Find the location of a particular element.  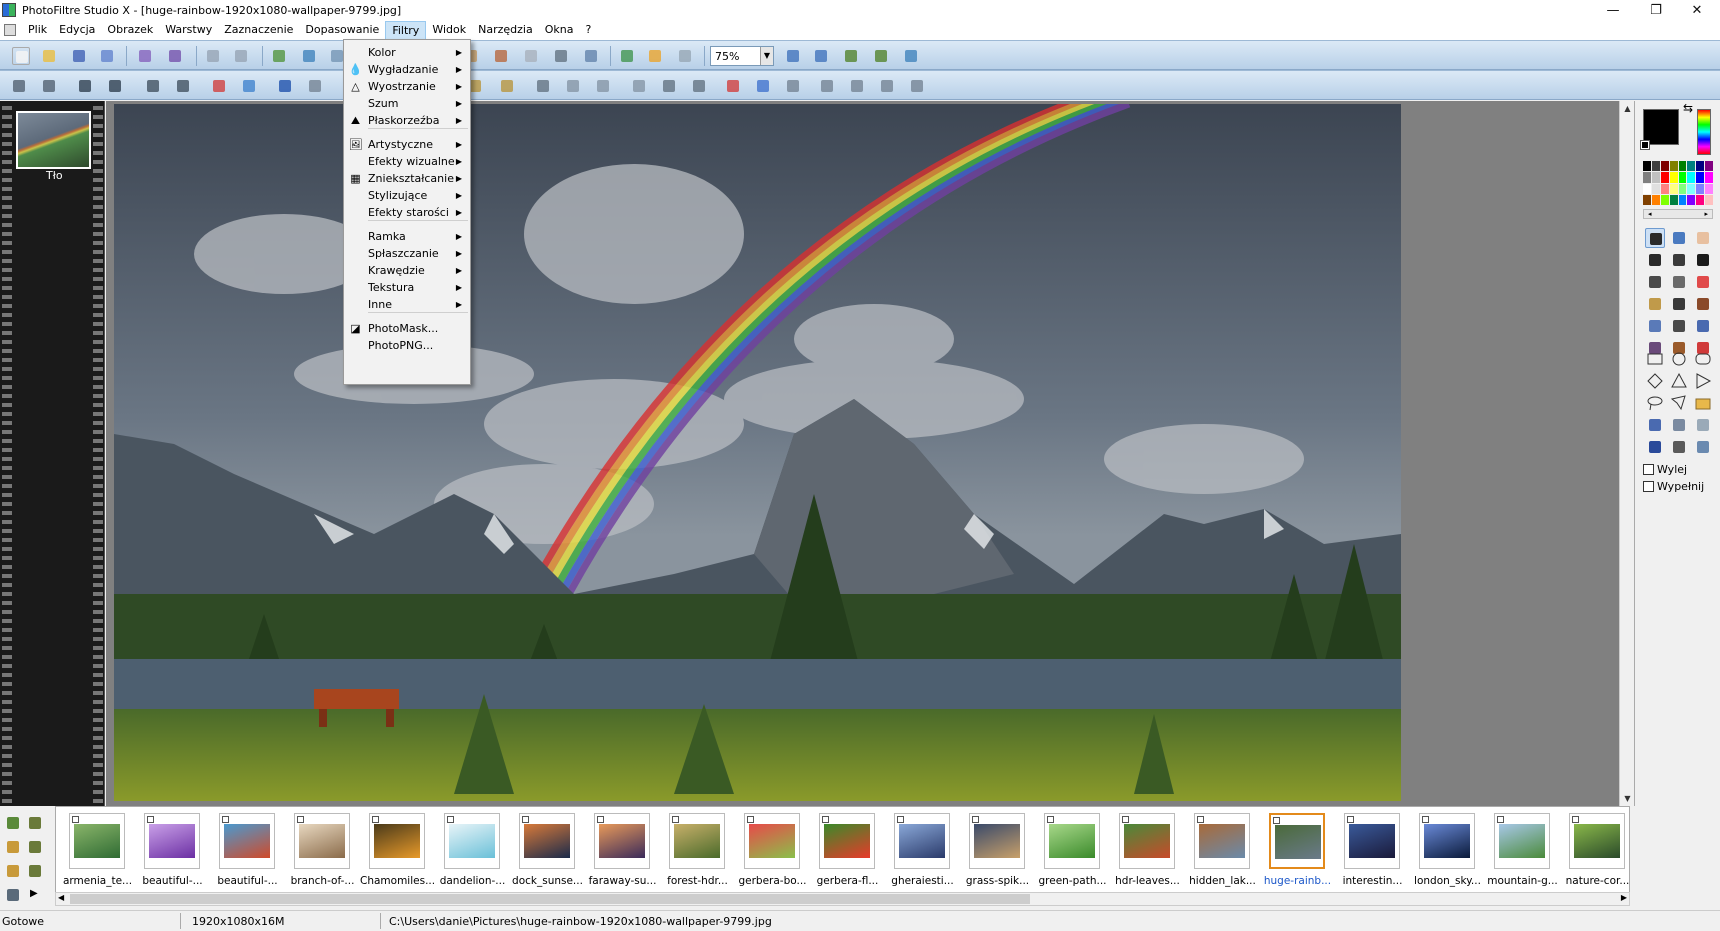

menu-warstwy: Warstwy is located at coordinates (188, 30).